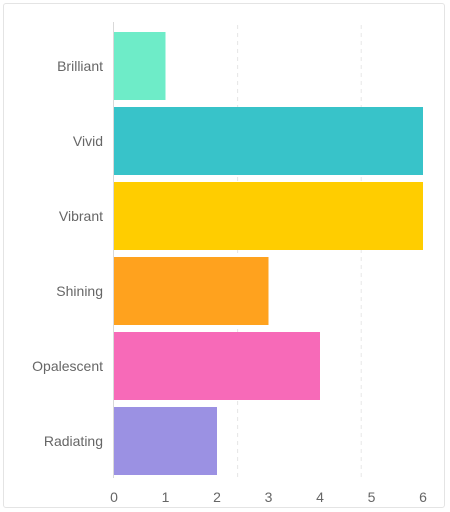 Image resolution: width=450 pixels, height=512 pixels. Describe the element at coordinates (191, 291) in the screenshot. I see `bar-shining` at that location.